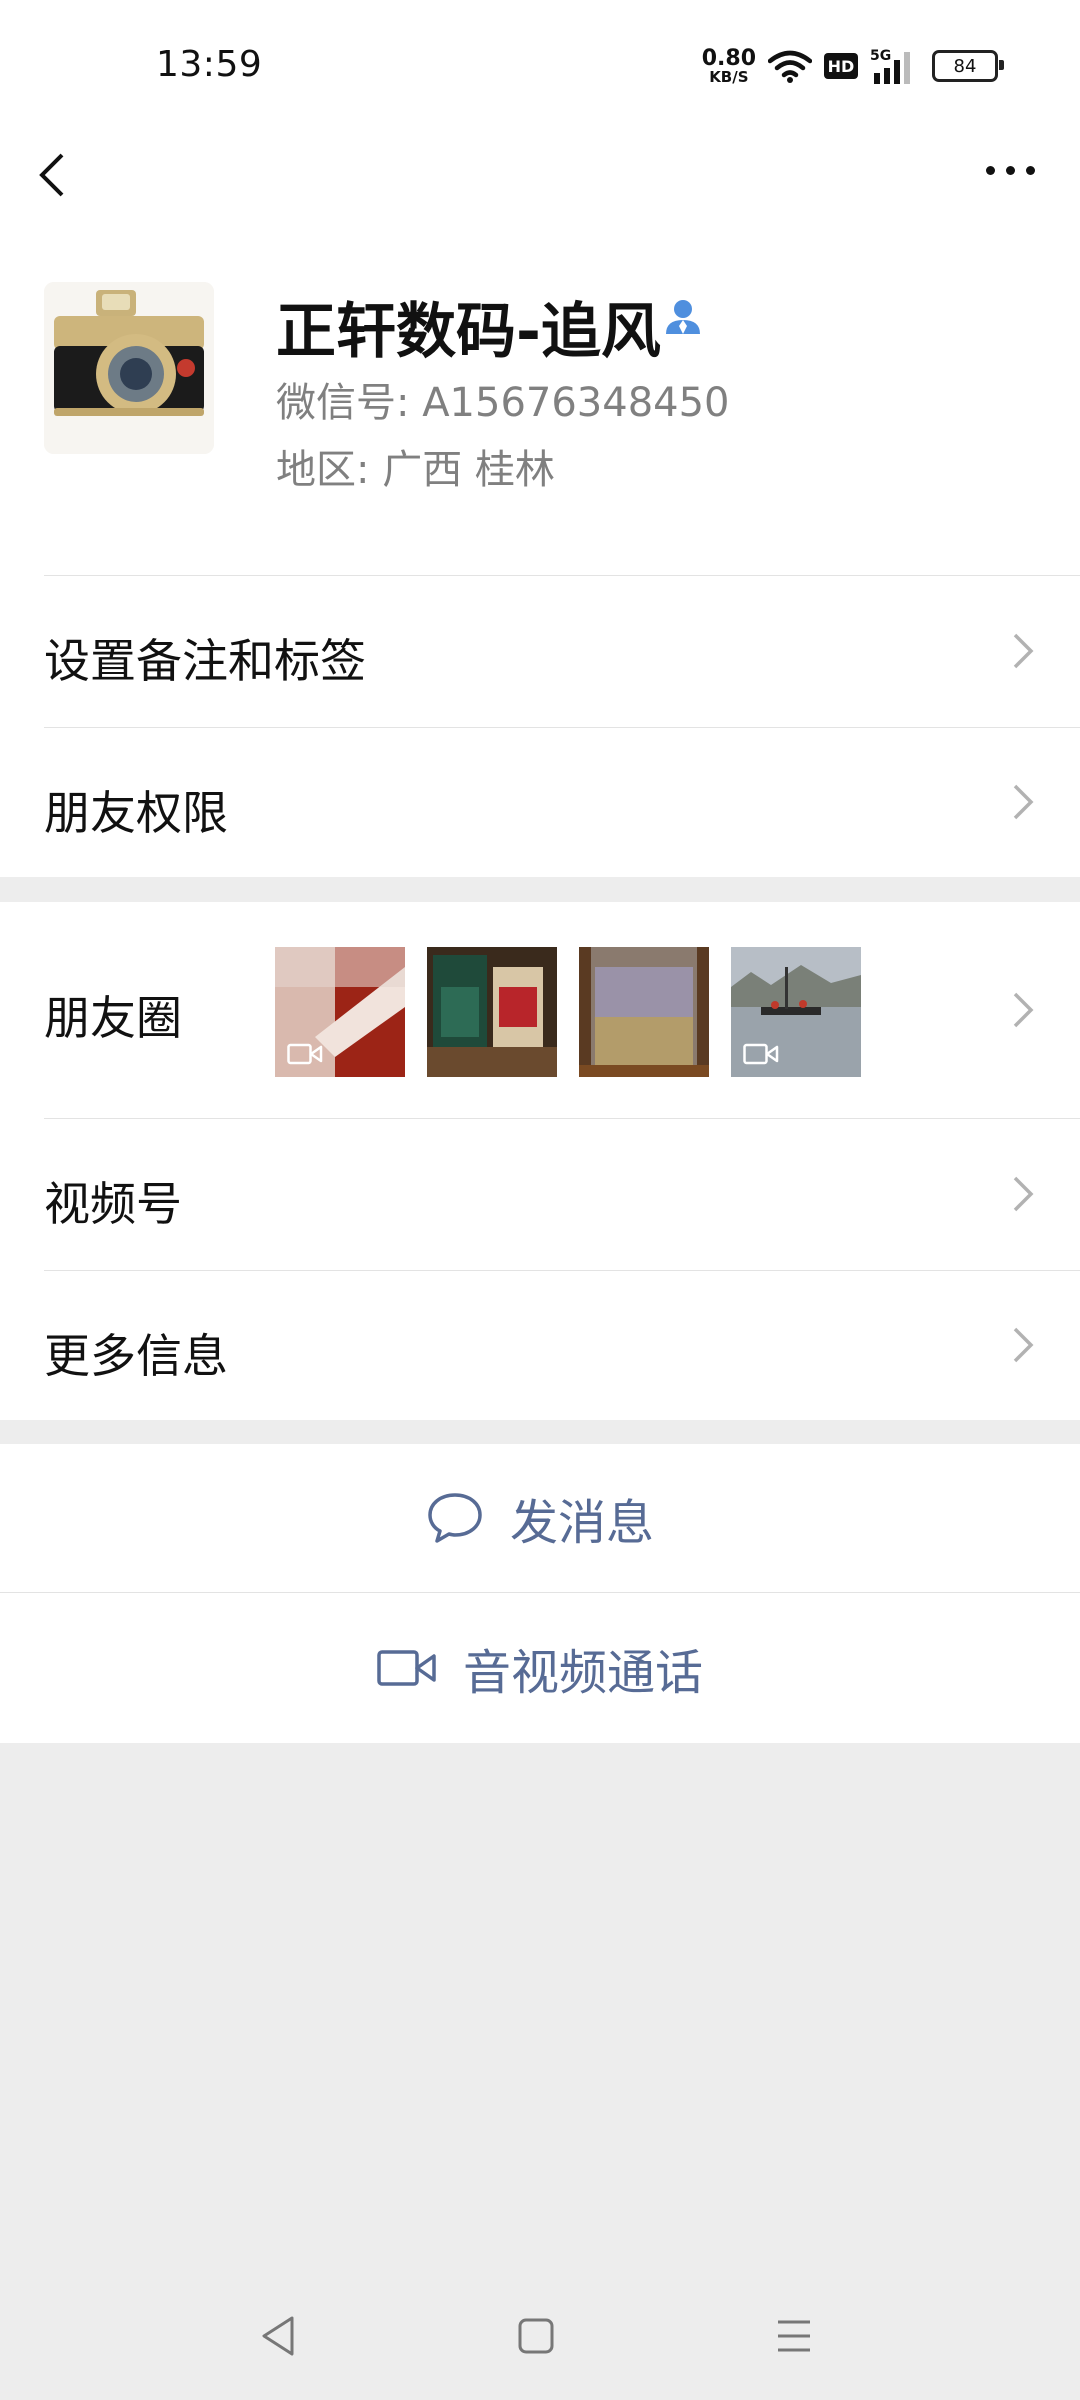 Image resolution: width=1080 pixels, height=2400 pixels. I want to click on chat-bubble-icon, so click(455, 1518).